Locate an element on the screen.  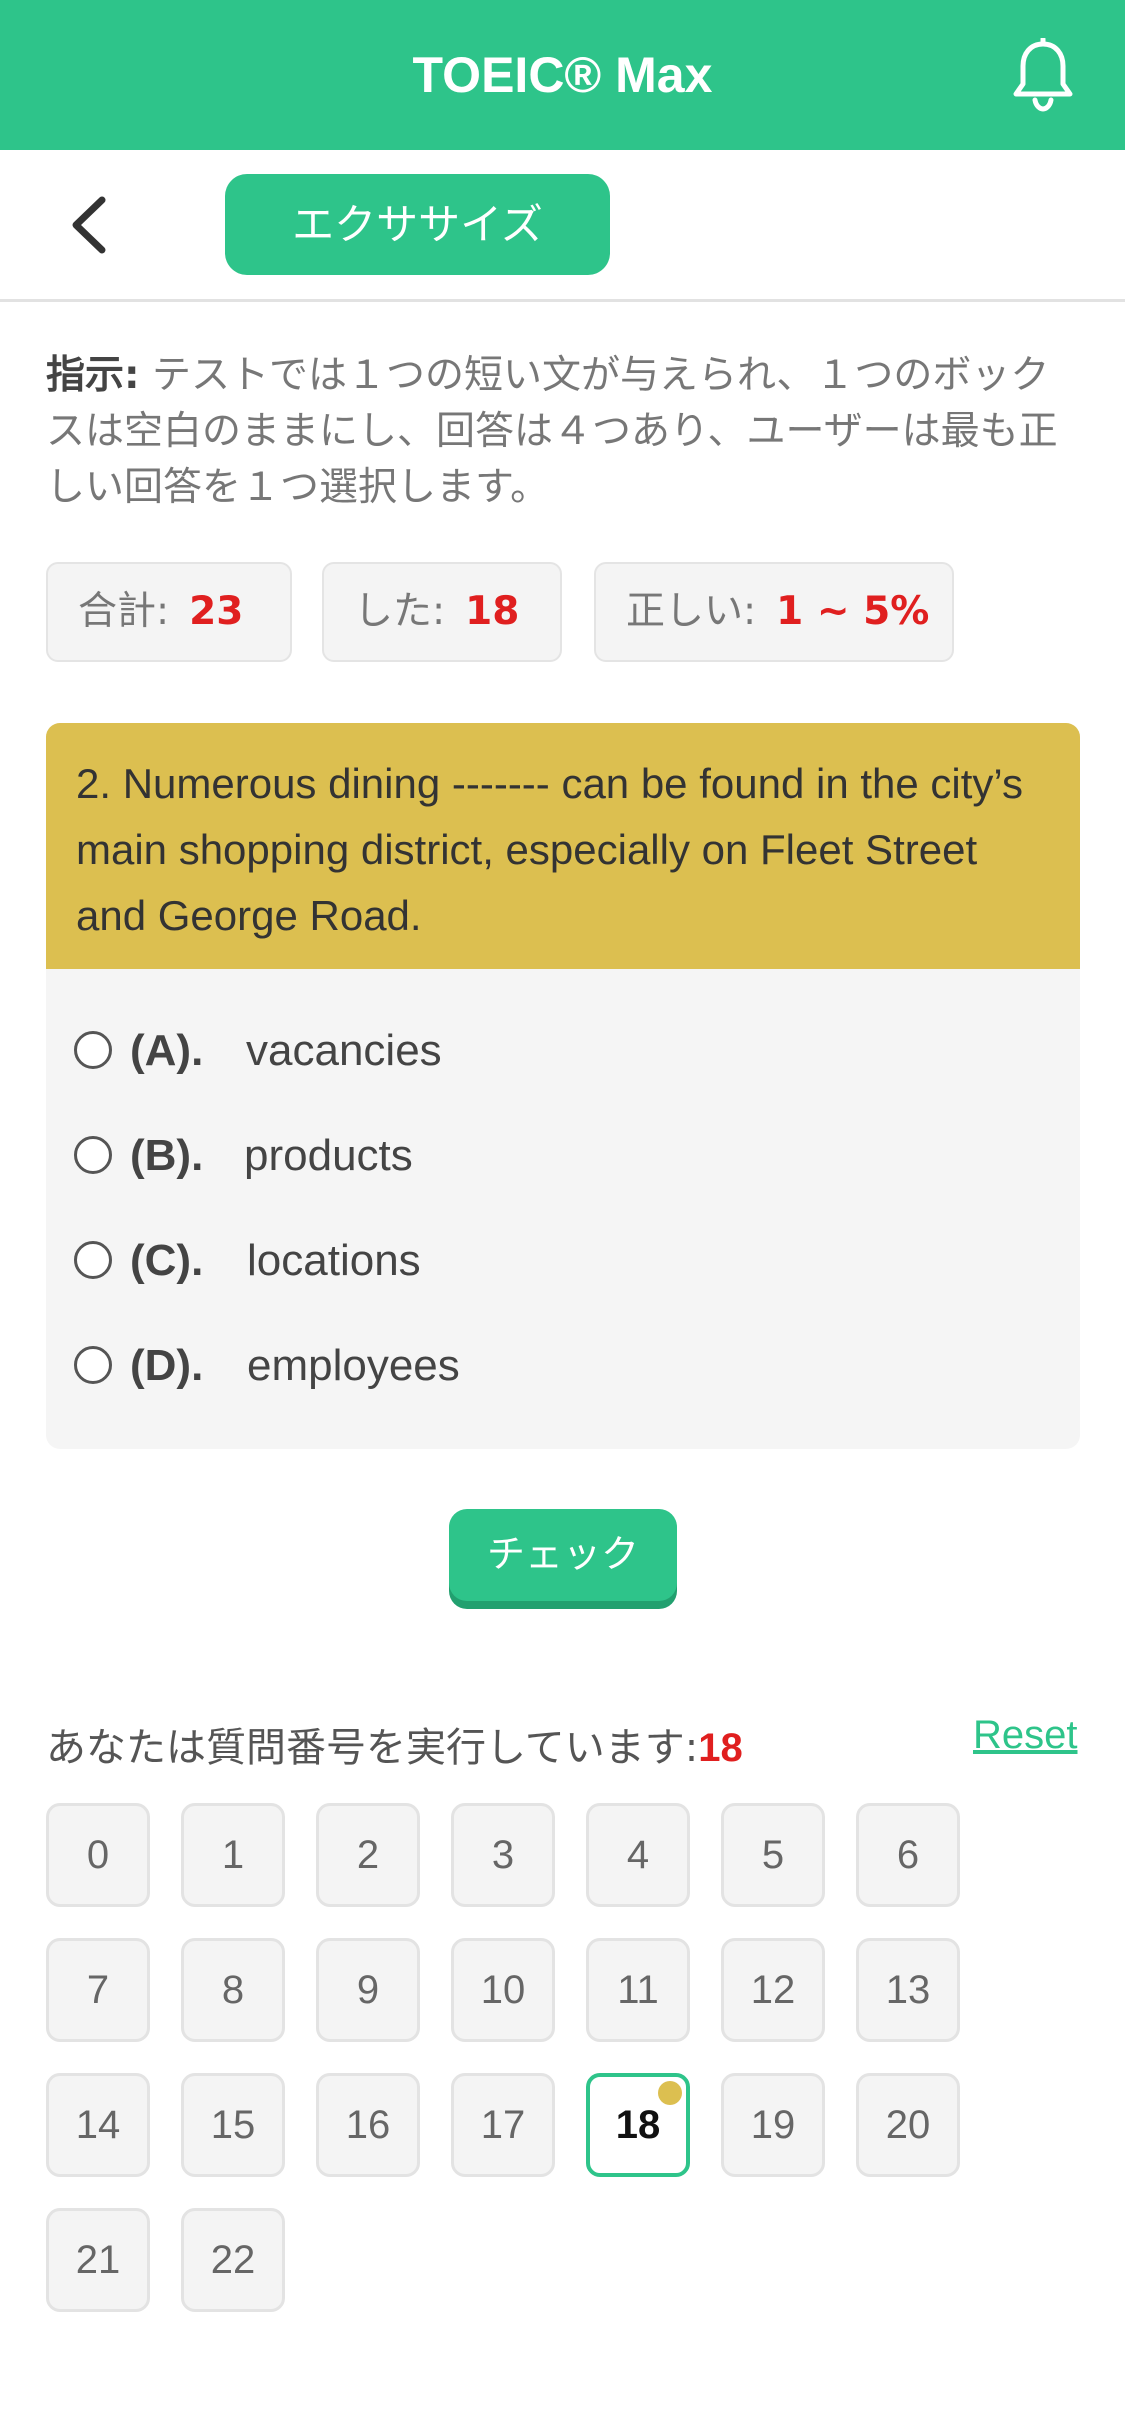
current-marker-dot is located at coordinates (670, 2093).